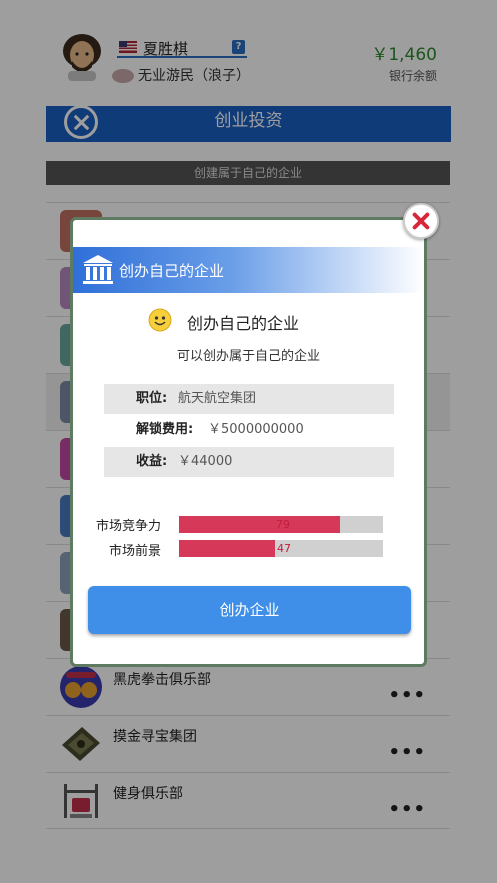  I want to click on smiley-icon, so click(160, 320).